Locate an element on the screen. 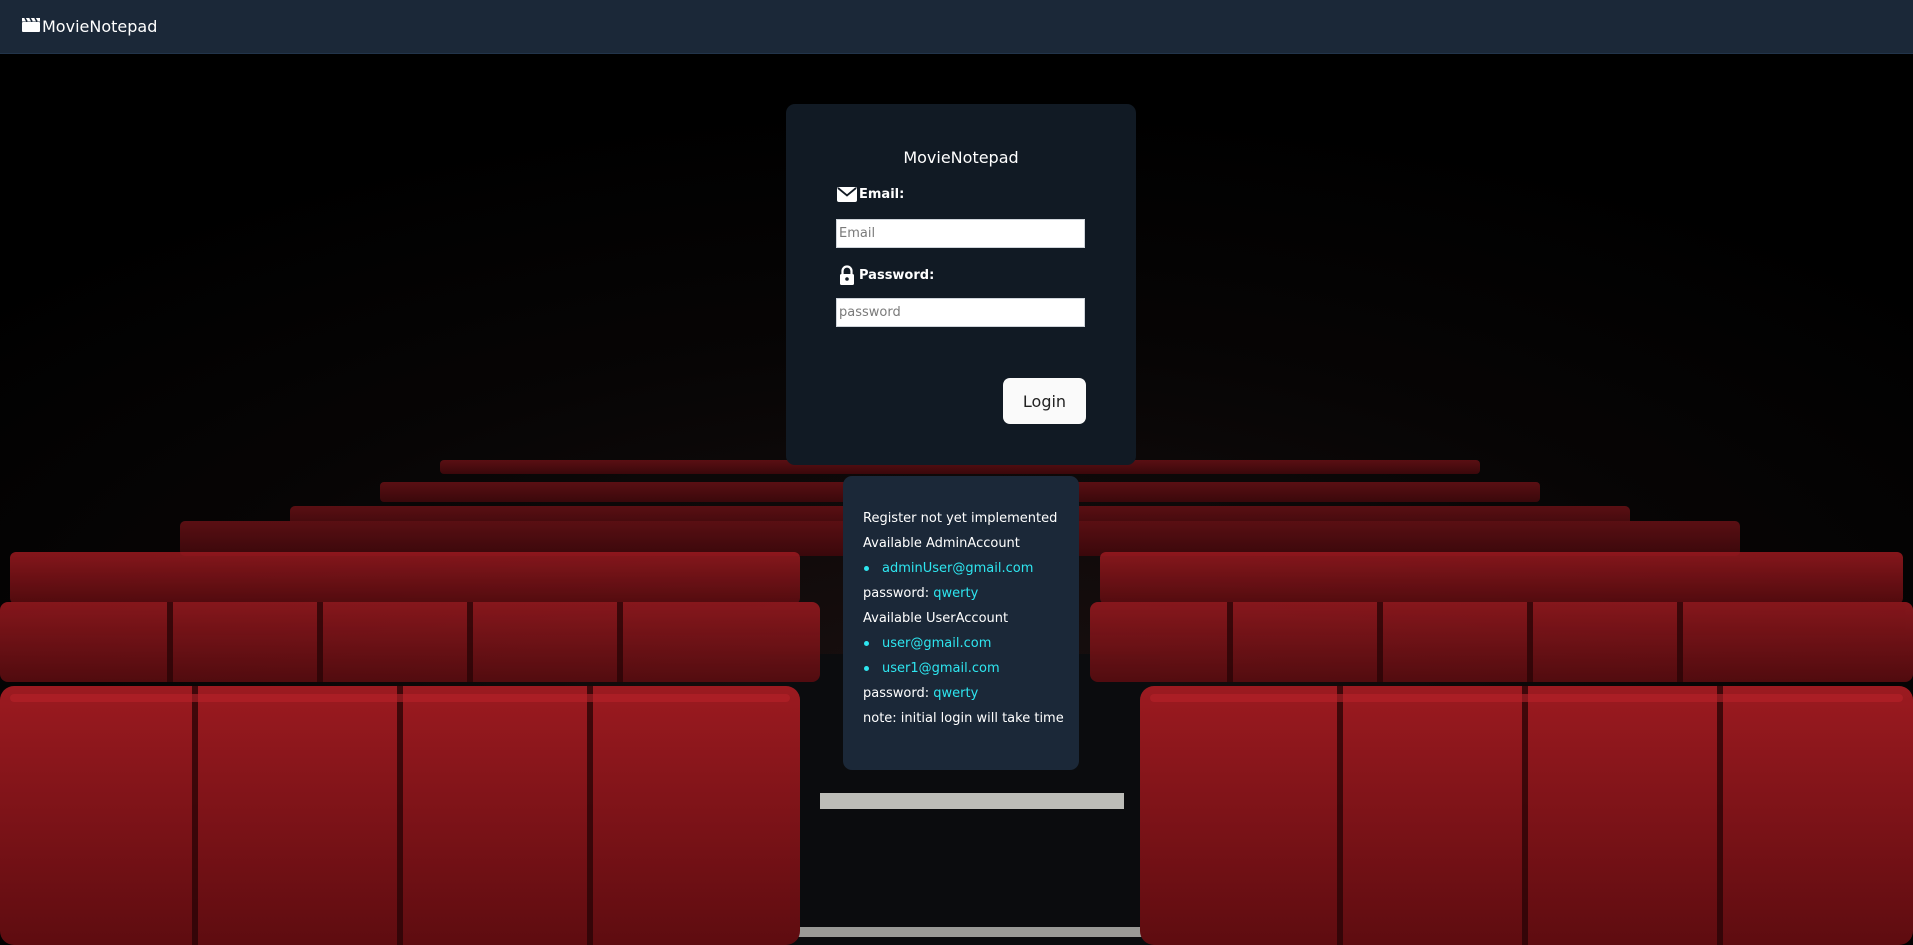 This screenshot has width=1913, height=945. admin-password-value: qwerty is located at coordinates (956, 593).